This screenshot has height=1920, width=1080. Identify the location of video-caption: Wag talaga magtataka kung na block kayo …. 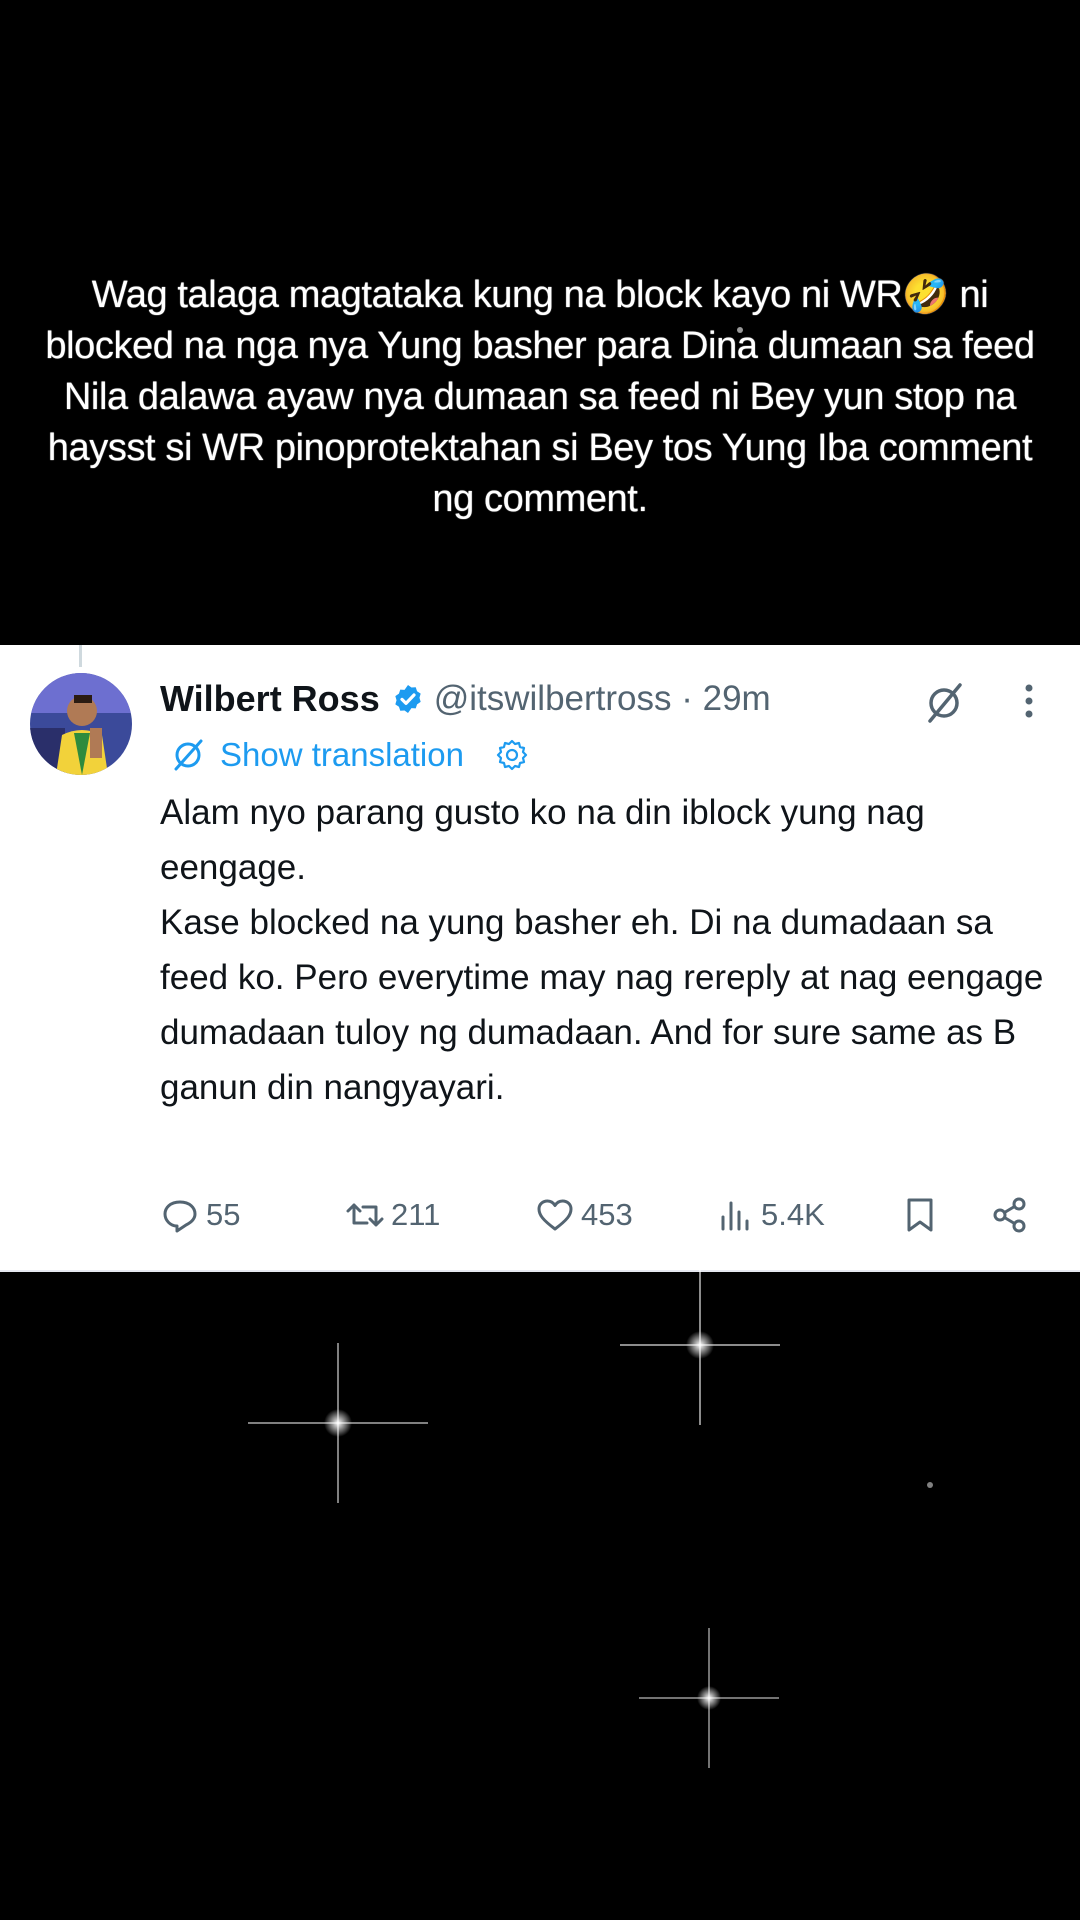
(540, 397).